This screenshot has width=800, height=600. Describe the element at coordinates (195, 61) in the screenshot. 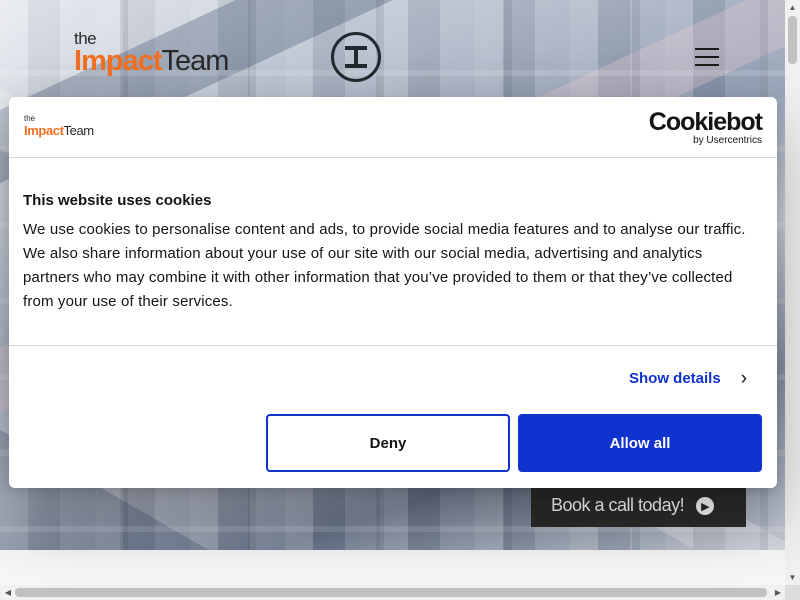

I see `site-logo-team: Team` at that location.